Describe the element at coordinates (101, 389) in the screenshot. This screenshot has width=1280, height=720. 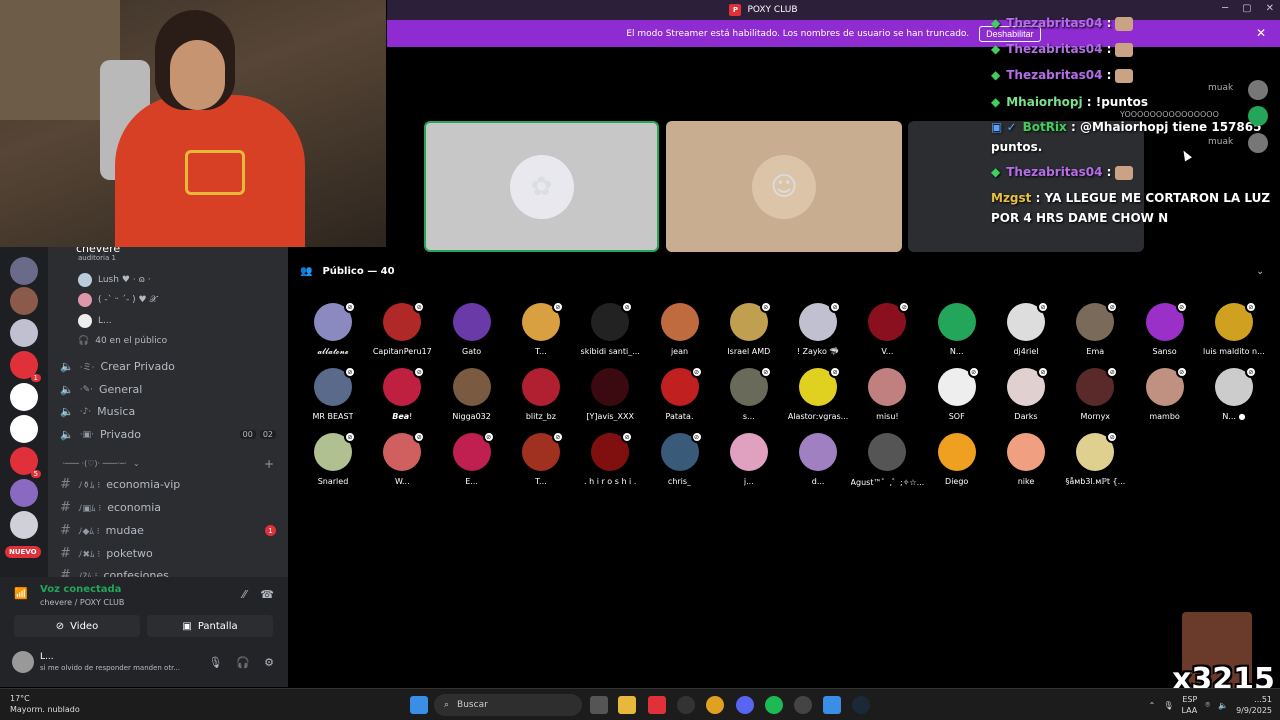
I see `voice-channel-general: 🔈 ·✎· General` at that location.